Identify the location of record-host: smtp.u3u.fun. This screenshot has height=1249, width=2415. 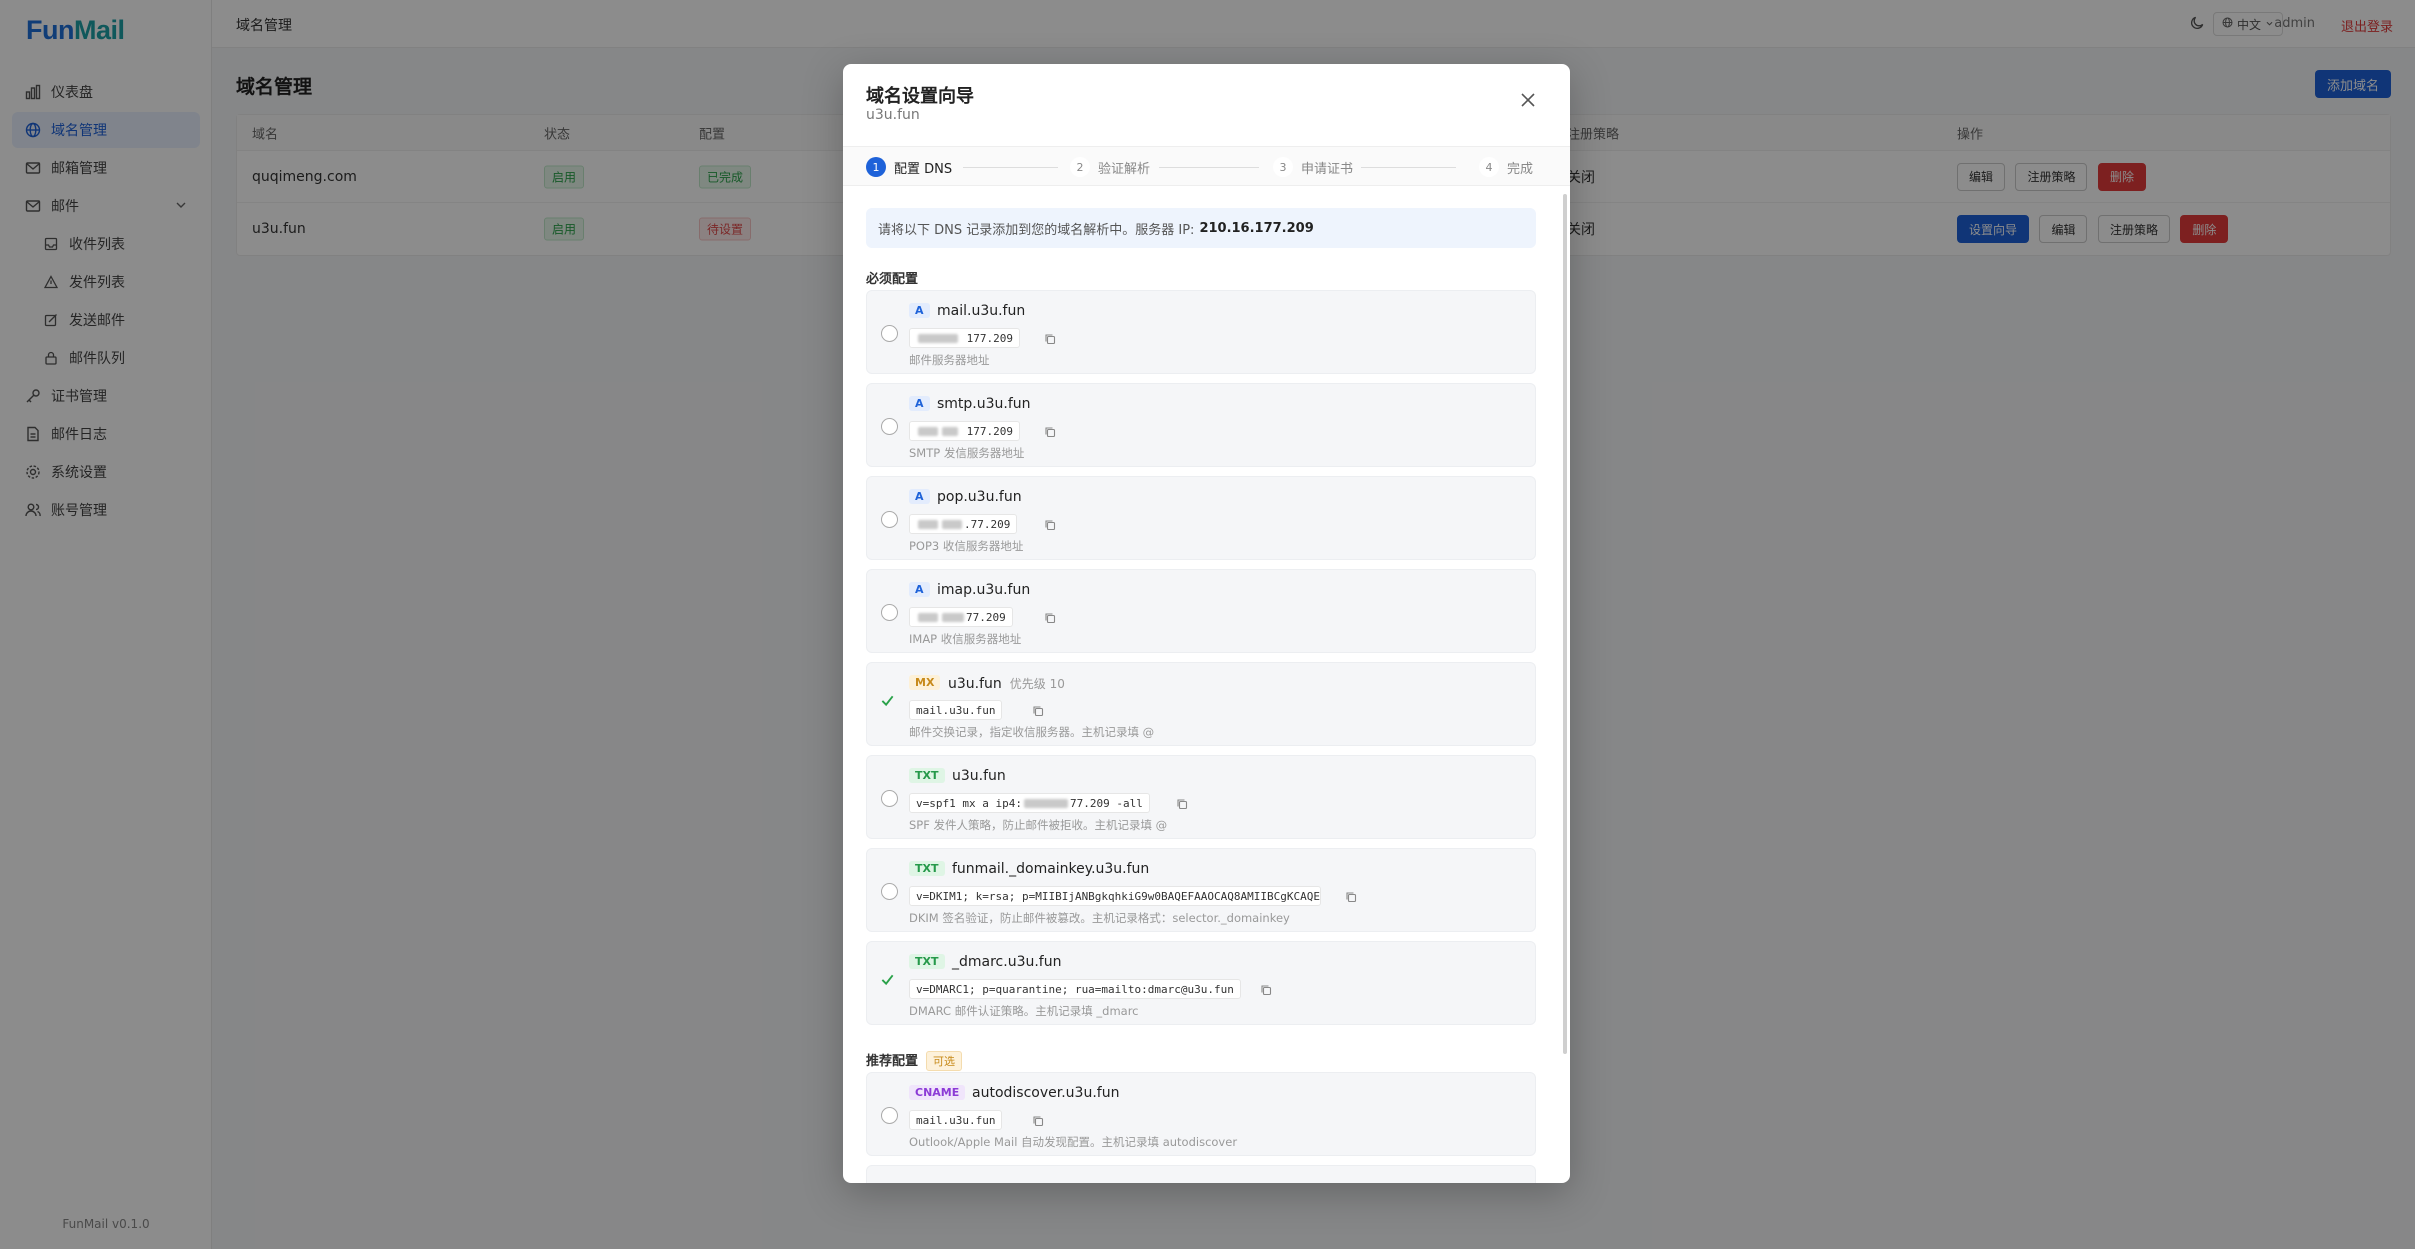
(984, 404).